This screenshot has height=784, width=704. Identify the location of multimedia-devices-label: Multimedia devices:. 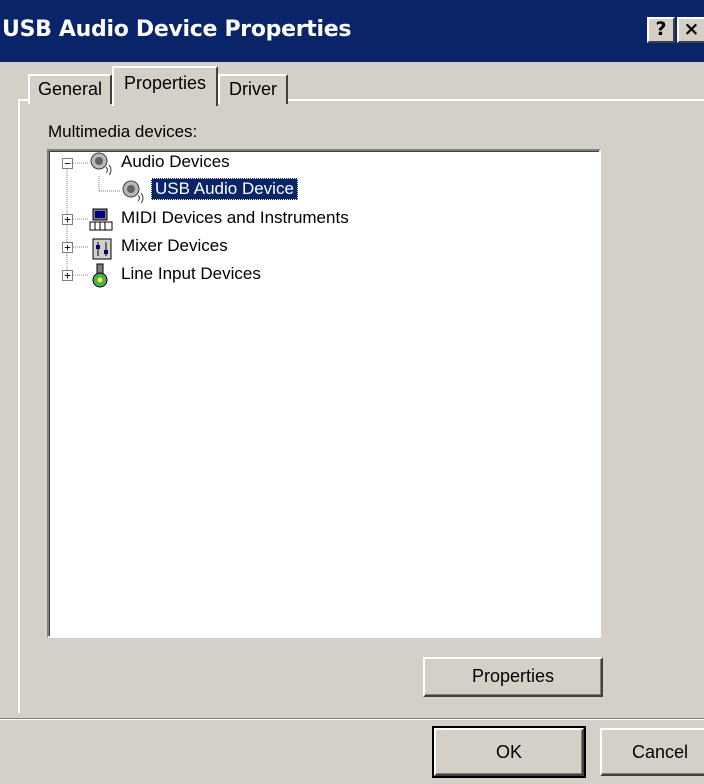
(123, 131).